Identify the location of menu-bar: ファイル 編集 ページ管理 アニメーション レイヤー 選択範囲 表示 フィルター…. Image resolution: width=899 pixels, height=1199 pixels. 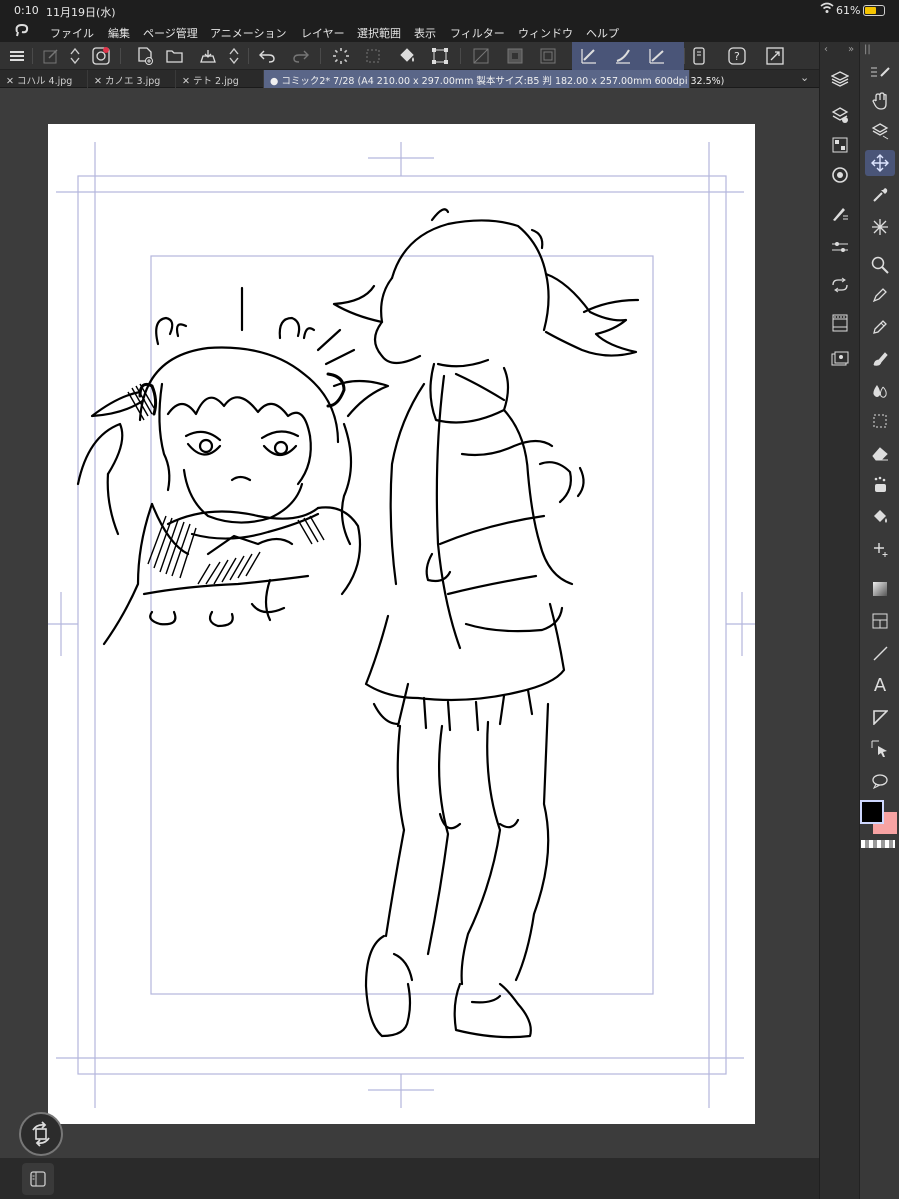
(449, 32).